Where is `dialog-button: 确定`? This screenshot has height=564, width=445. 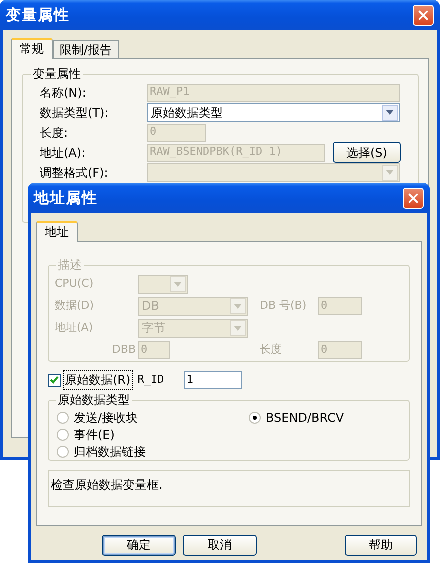
dialog-button: 确定 is located at coordinates (139, 545).